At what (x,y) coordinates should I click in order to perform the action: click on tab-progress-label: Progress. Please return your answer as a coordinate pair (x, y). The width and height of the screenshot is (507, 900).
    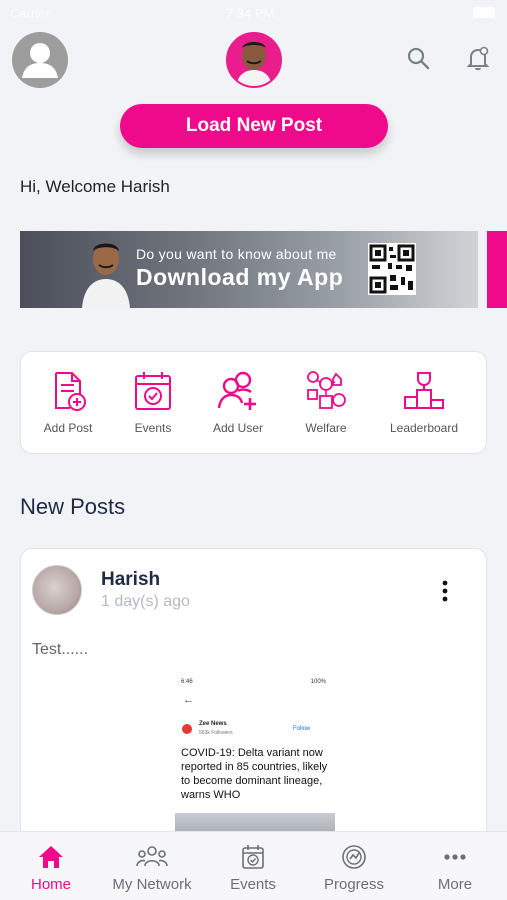
    Looking at the image, I should click on (354, 884).